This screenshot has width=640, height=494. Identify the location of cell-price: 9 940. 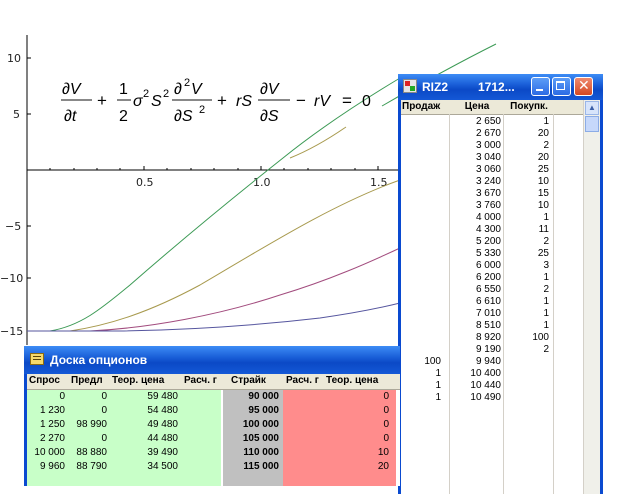
(488, 361).